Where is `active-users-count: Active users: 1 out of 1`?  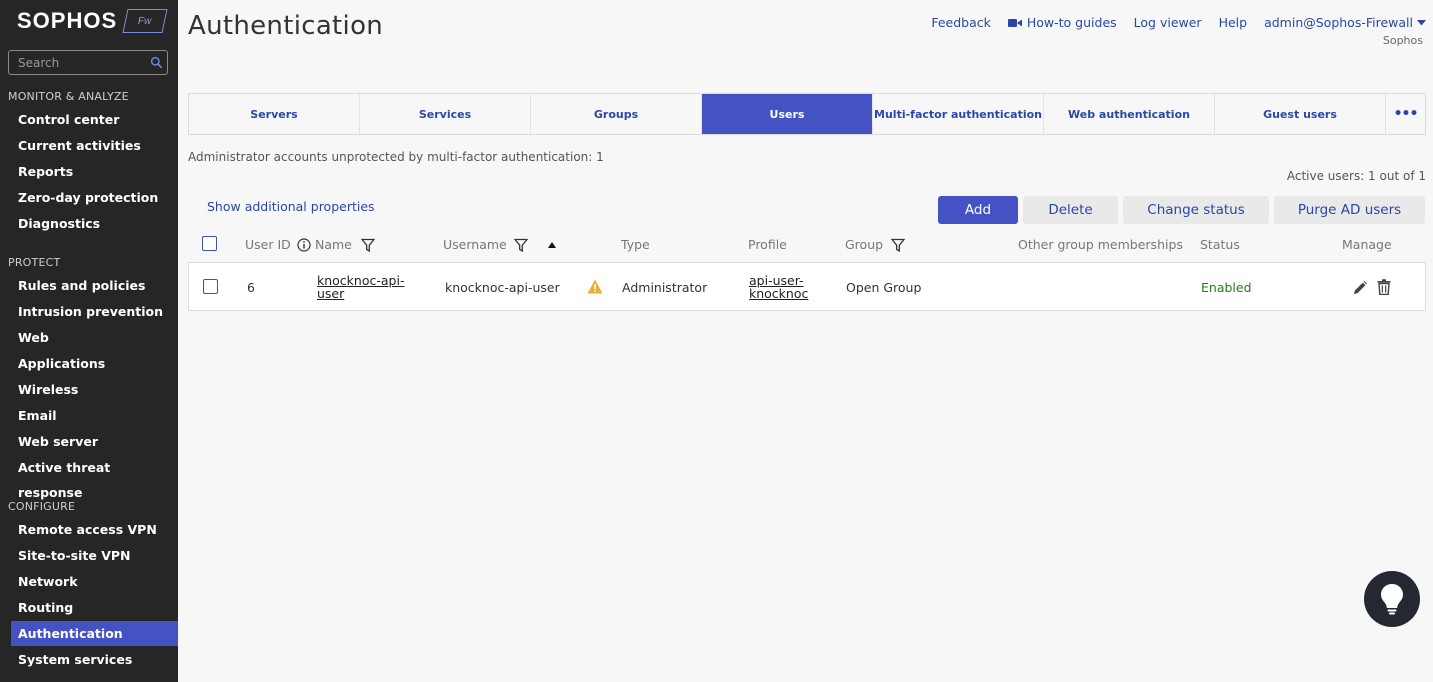 active-users-count: Active users: 1 out of 1 is located at coordinates (1356, 176).